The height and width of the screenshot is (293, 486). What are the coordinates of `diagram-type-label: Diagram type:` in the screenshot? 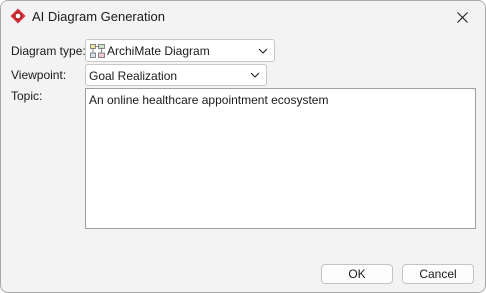 It's located at (48, 51).